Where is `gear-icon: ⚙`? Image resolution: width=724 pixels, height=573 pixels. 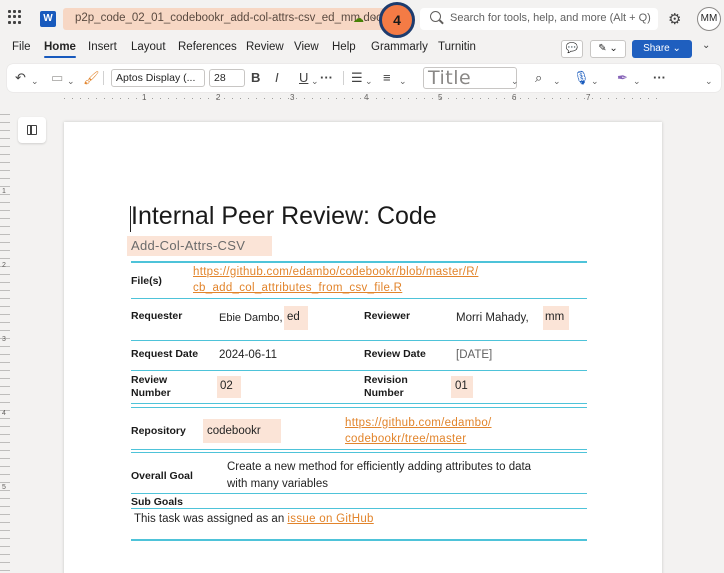 gear-icon: ⚙ is located at coordinates (674, 19).